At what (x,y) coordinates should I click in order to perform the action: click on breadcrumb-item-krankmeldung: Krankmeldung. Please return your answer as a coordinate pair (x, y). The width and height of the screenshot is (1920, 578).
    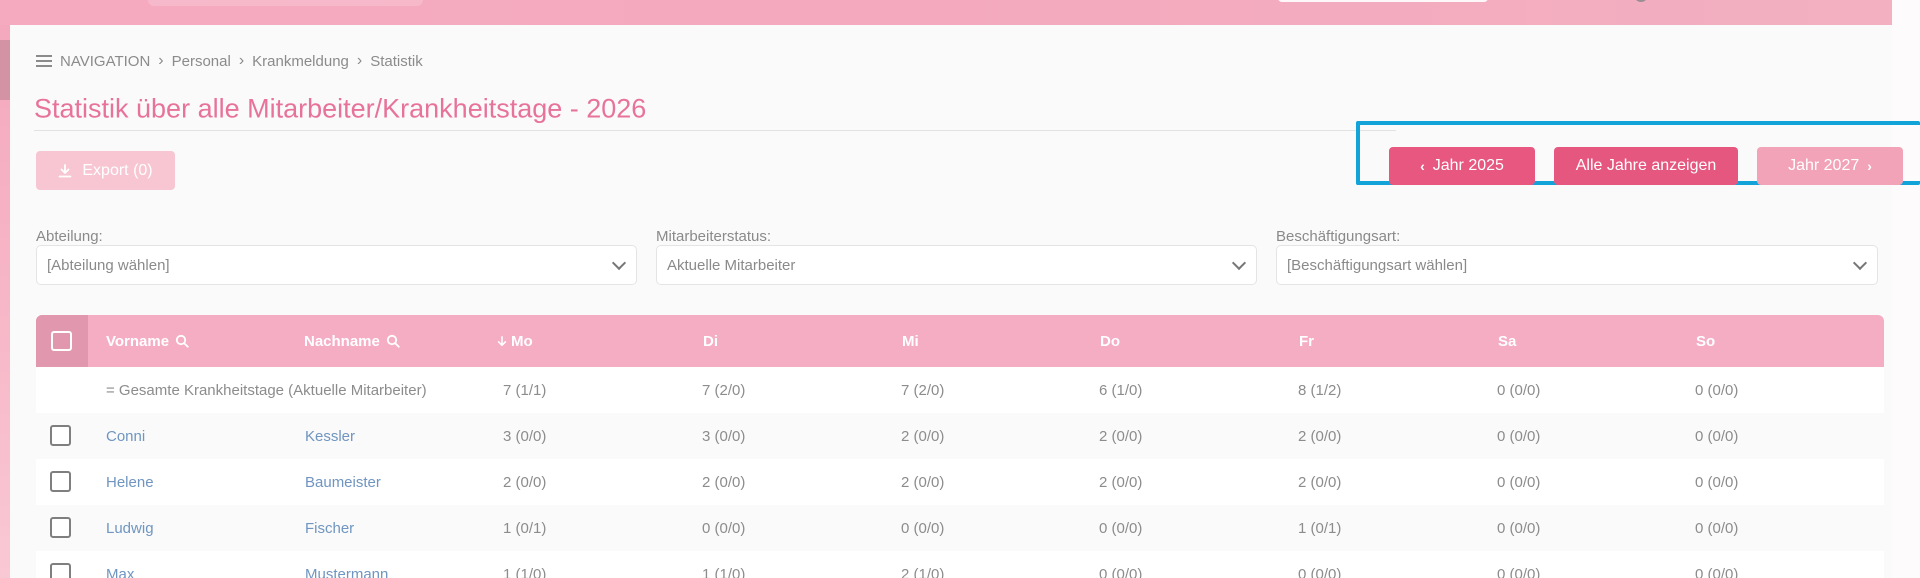
    Looking at the image, I should click on (300, 61).